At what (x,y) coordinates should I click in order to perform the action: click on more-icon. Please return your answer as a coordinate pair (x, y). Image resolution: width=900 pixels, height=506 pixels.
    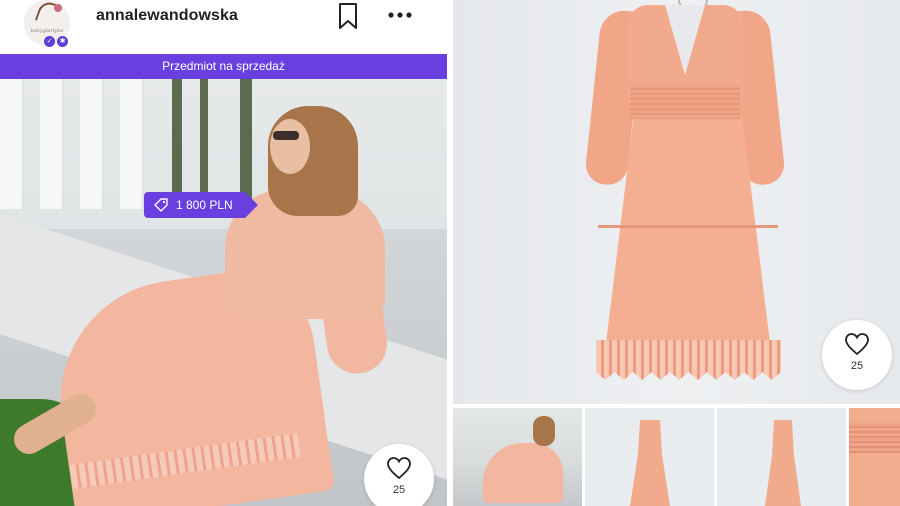
    Looking at the image, I should click on (400, 15).